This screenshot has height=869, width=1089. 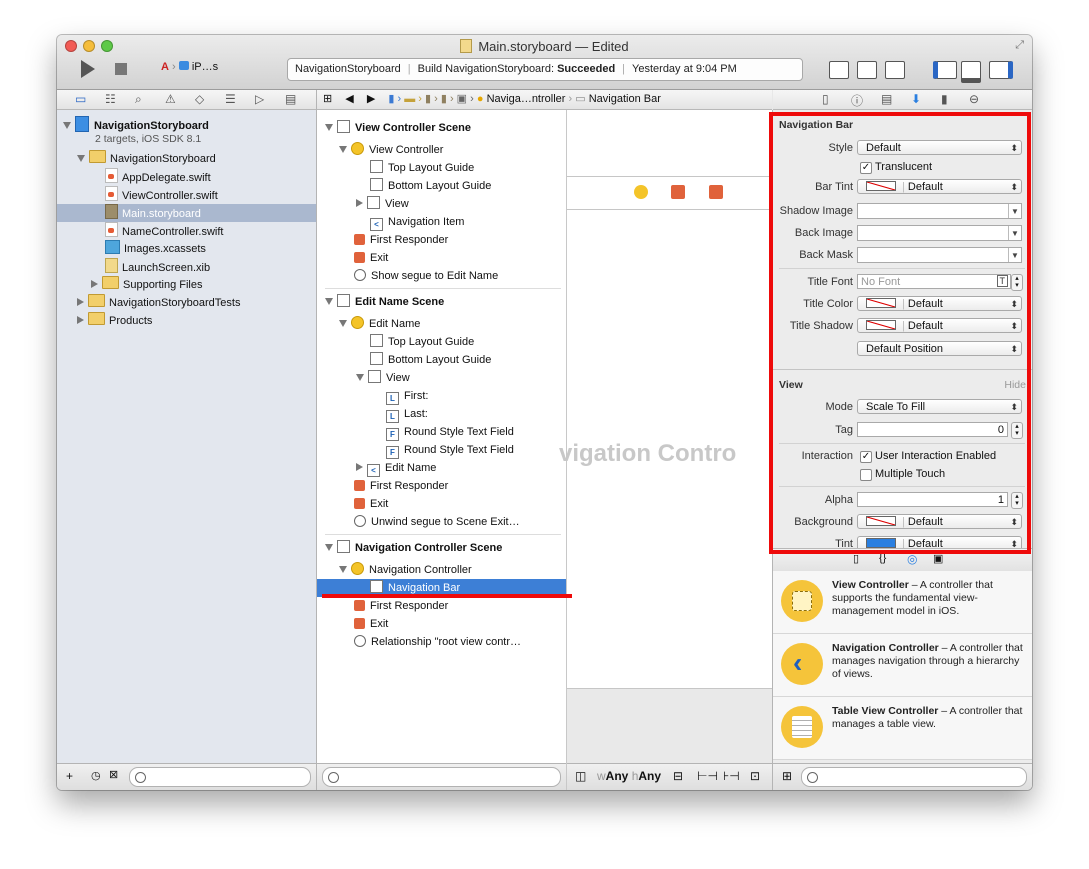 What do you see at coordinates (80, 99) in the screenshot?
I see `folder-tab-icon: ▭` at bounding box center [80, 99].